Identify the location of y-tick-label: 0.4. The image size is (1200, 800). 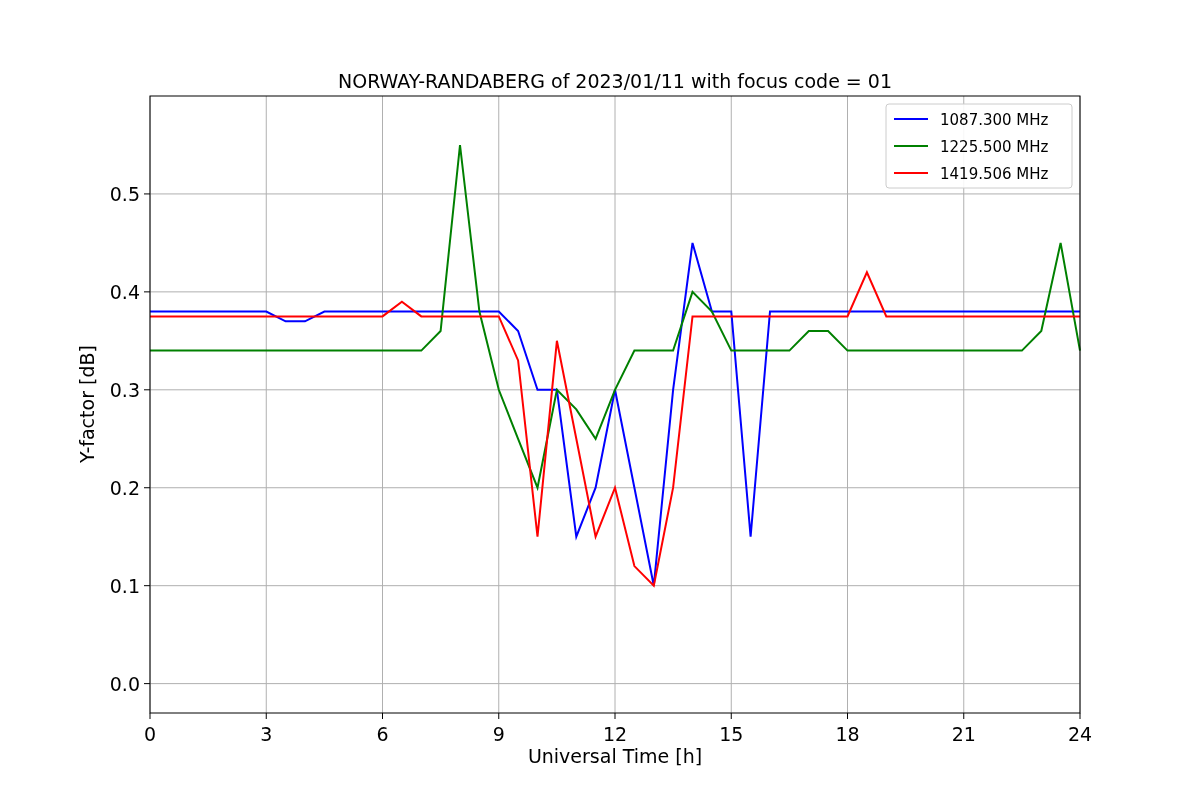
(124, 291).